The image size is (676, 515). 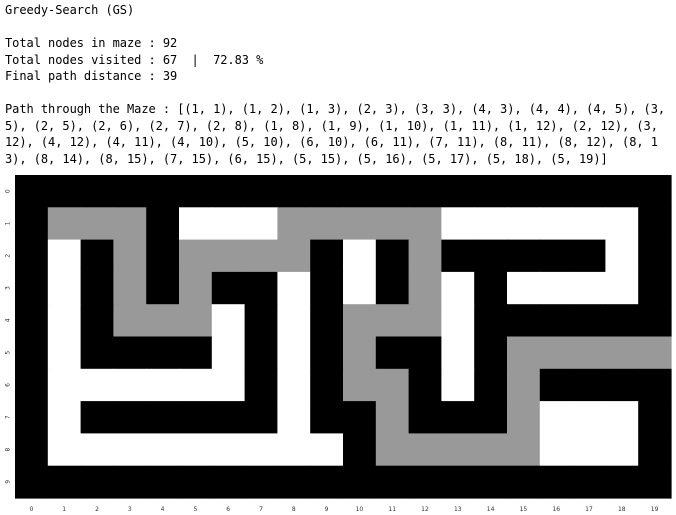 I want to click on x-tick-label: 0, so click(x=31, y=508).